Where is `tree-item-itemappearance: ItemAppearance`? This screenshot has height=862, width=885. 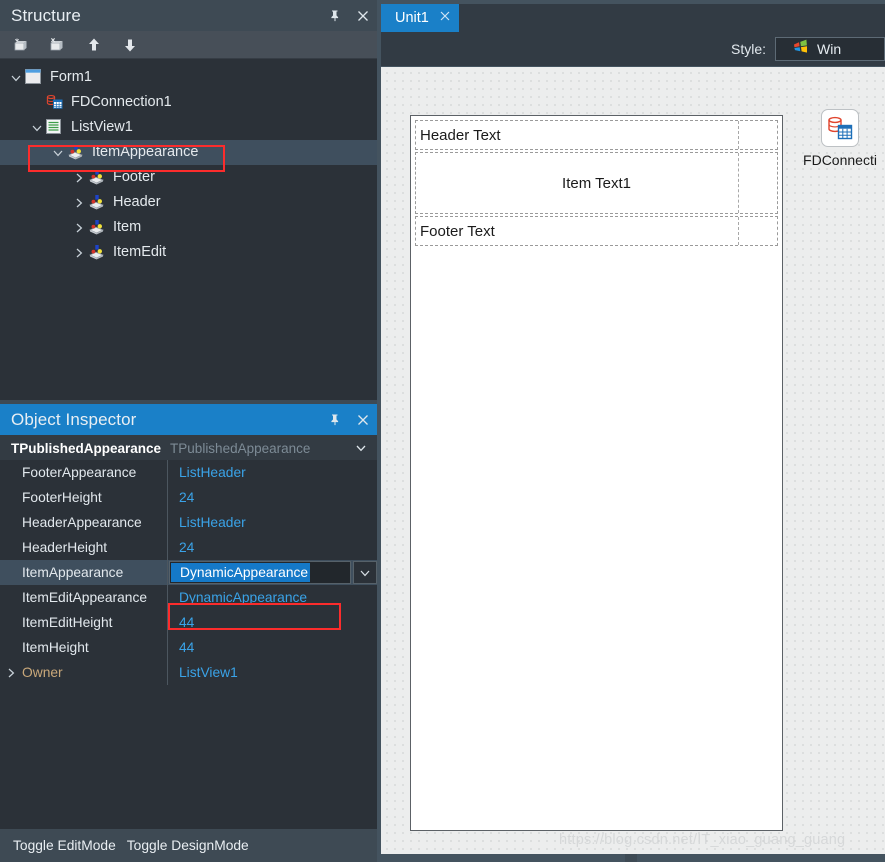 tree-item-itemappearance: ItemAppearance is located at coordinates (188, 152).